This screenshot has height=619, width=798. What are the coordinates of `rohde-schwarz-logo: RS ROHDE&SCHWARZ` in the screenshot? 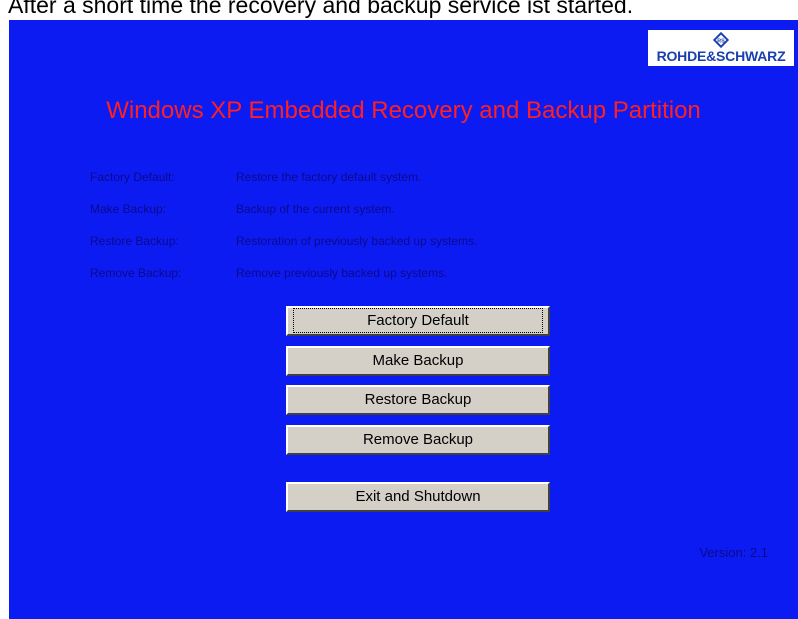 It's located at (721, 48).